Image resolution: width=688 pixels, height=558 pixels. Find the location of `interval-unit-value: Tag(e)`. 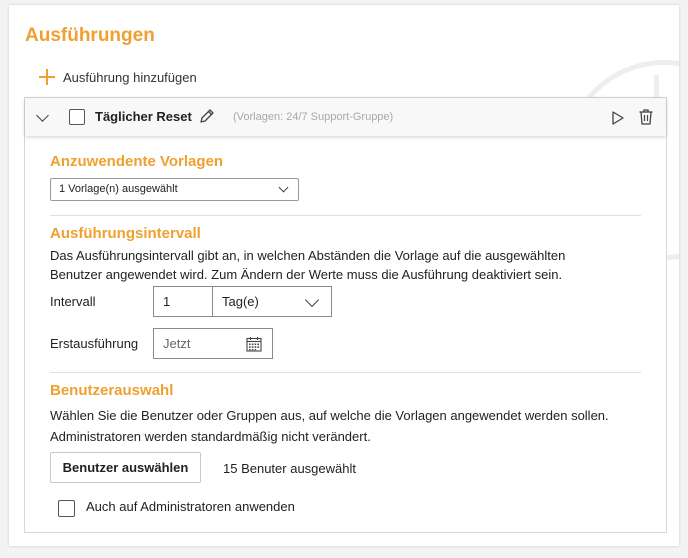

interval-unit-value: Tag(e) is located at coordinates (240, 301).